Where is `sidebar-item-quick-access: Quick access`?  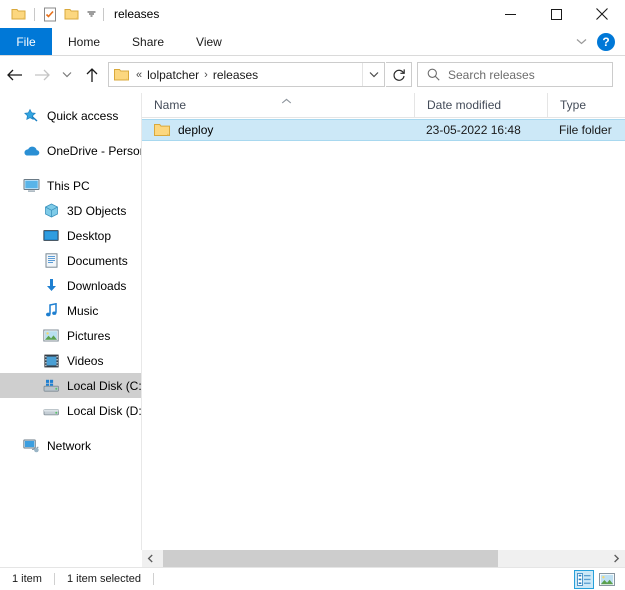
sidebar-item-quick-access: Quick access is located at coordinates (70, 115).